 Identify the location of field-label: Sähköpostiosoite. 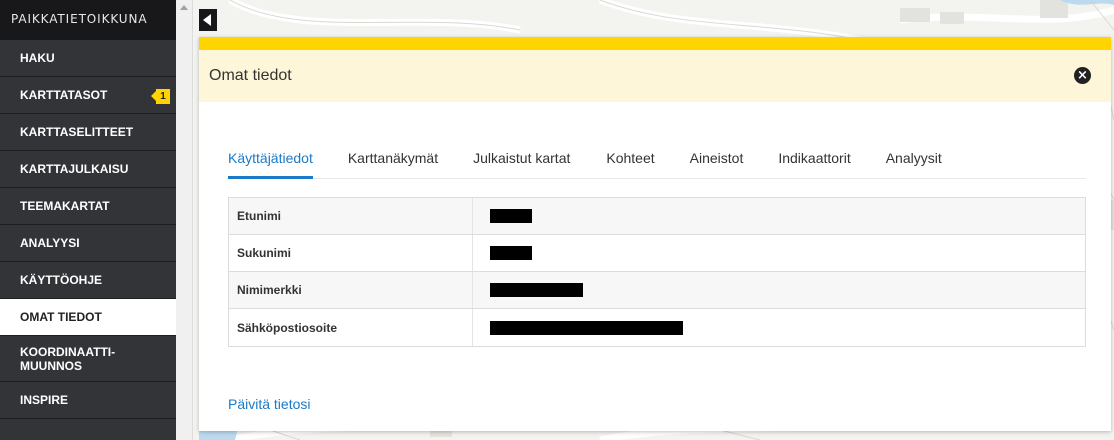
(351, 327).